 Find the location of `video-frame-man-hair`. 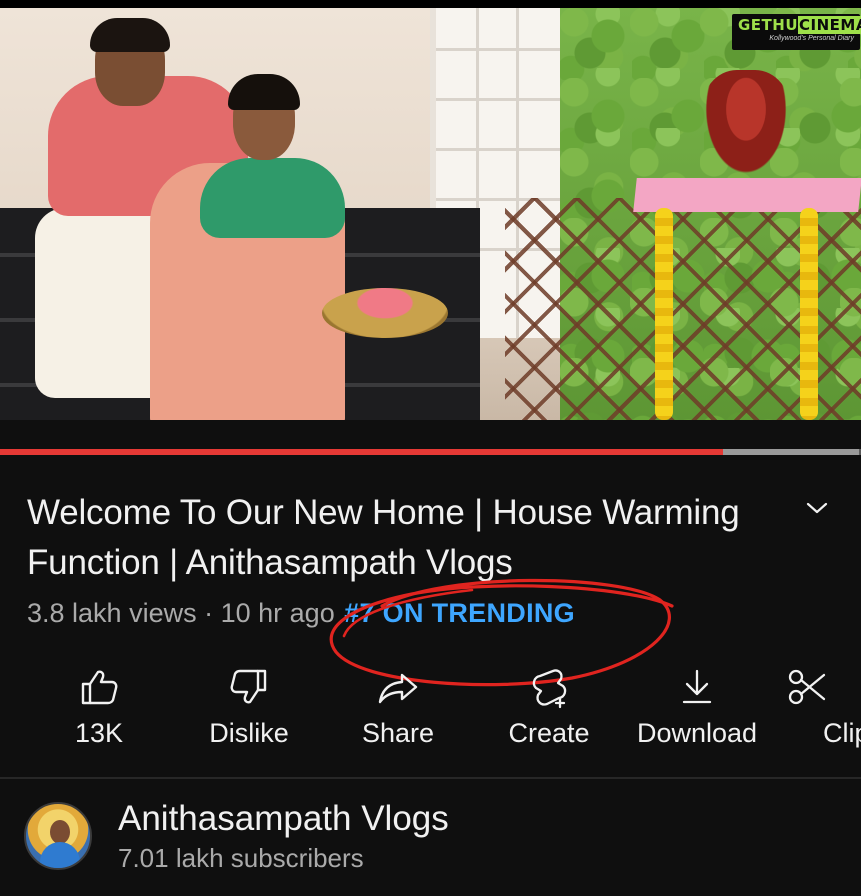

video-frame-man-hair is located at coordinates (130, 35).